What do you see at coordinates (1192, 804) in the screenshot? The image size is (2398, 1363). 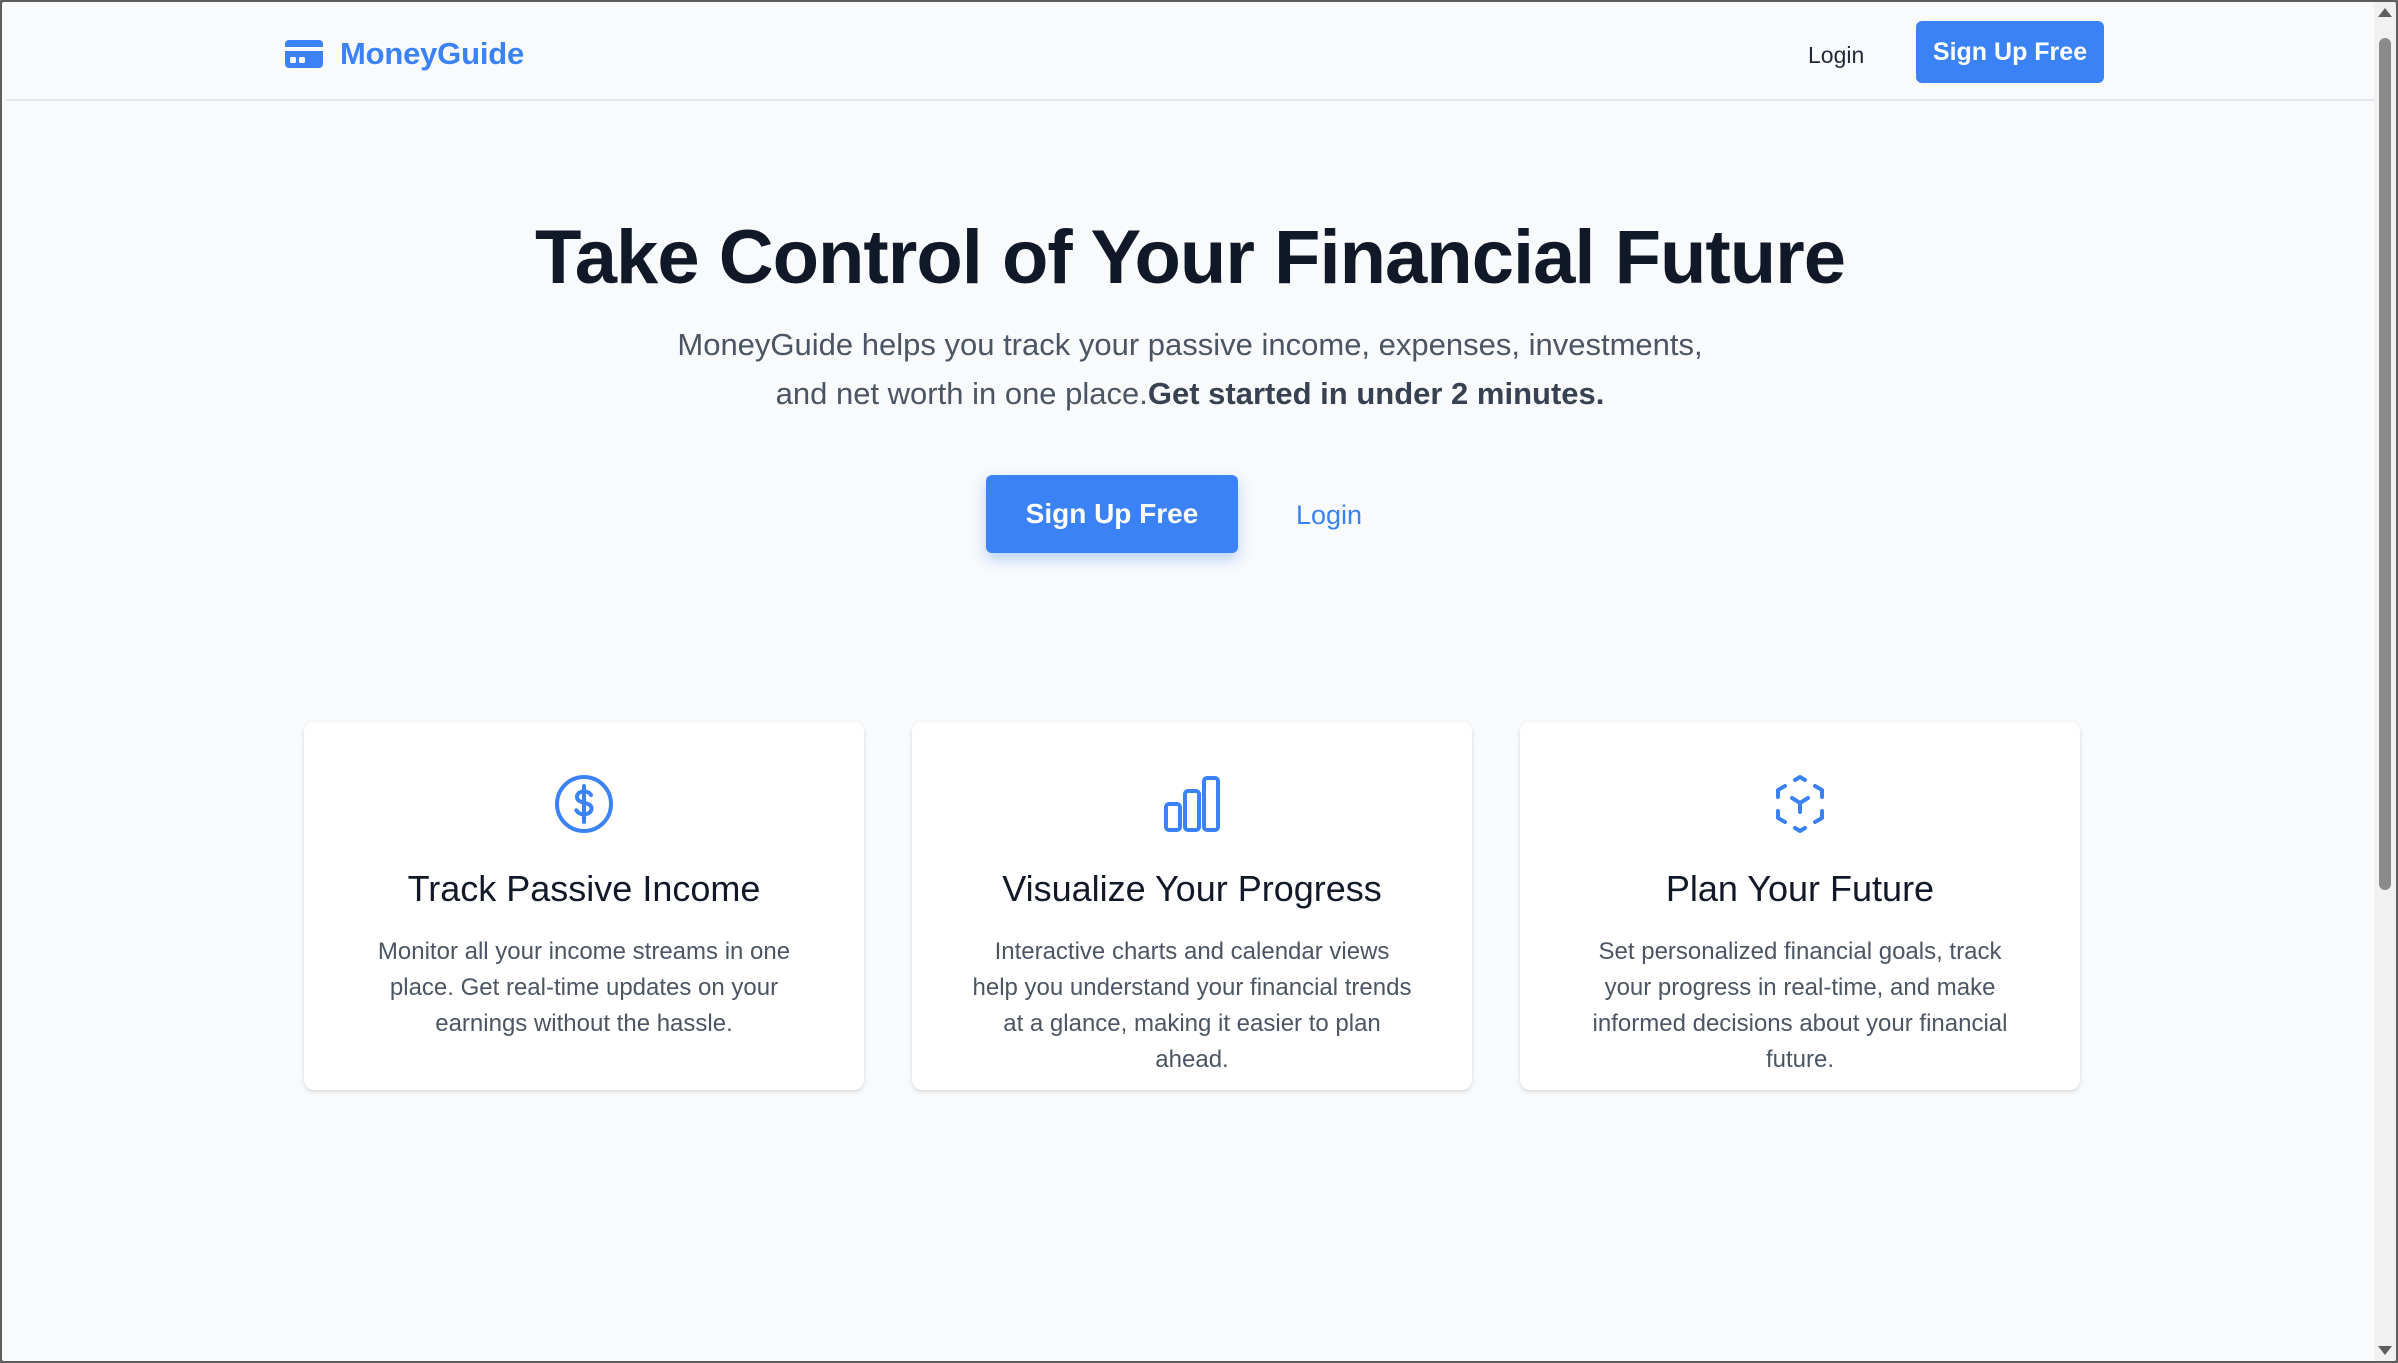 I see `bar-chart-icon` at bounding box center [1192, 804].